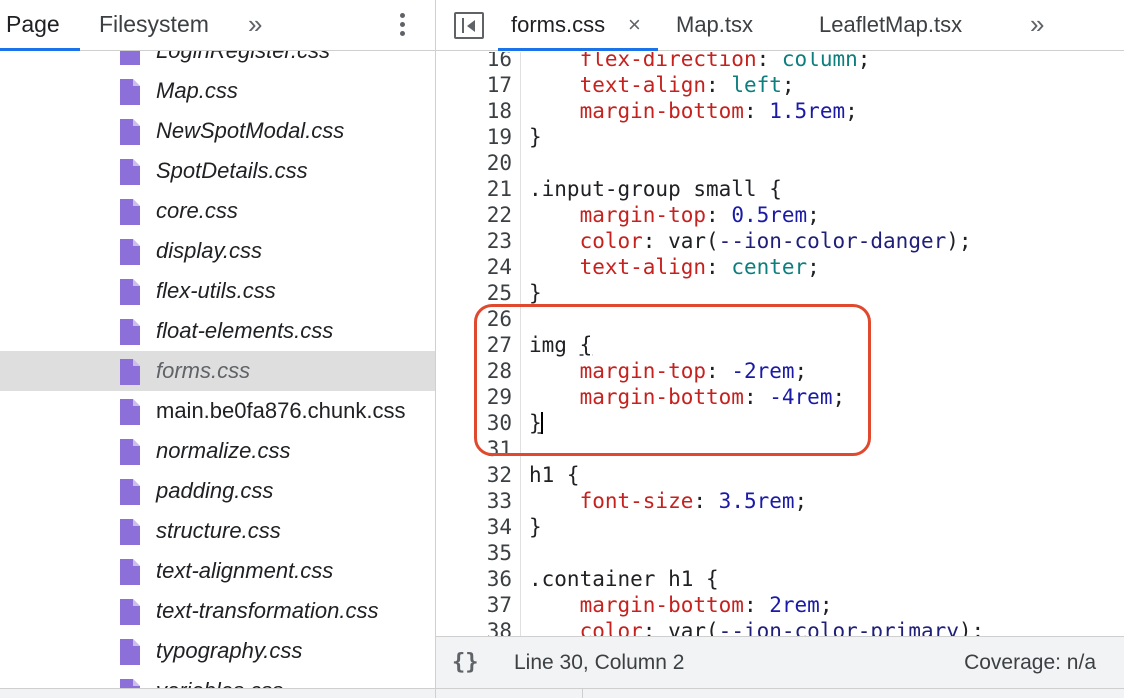 This screenshot has width=1124, height=698. I want to click on code-line: 34}, so click(780, 527).